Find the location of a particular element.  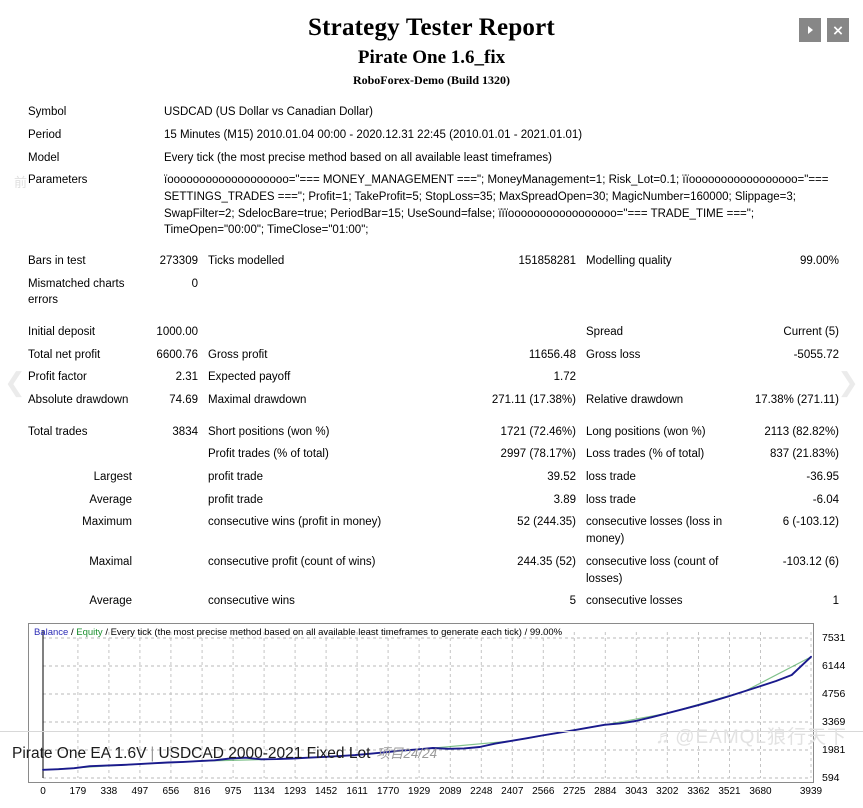

max-consecutive-wins-value: 52 (244.35) is located at coordinates (546, 522).